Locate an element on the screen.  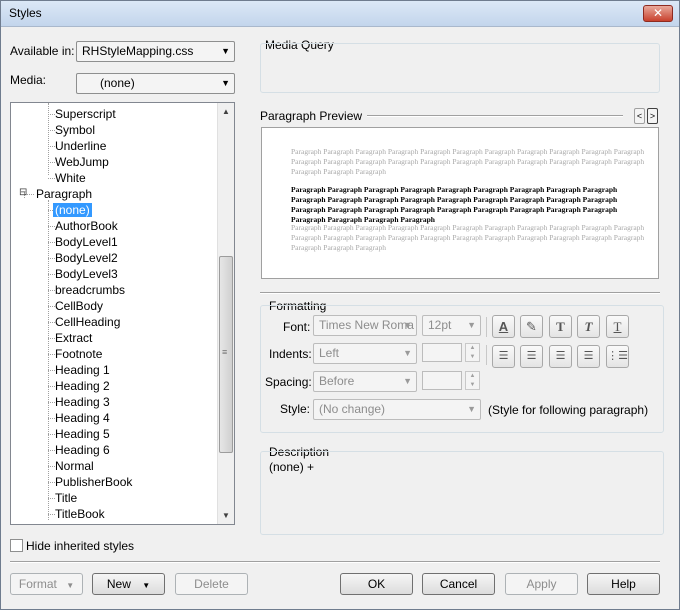
media-label: Media: is located at coordinates (28, 80).